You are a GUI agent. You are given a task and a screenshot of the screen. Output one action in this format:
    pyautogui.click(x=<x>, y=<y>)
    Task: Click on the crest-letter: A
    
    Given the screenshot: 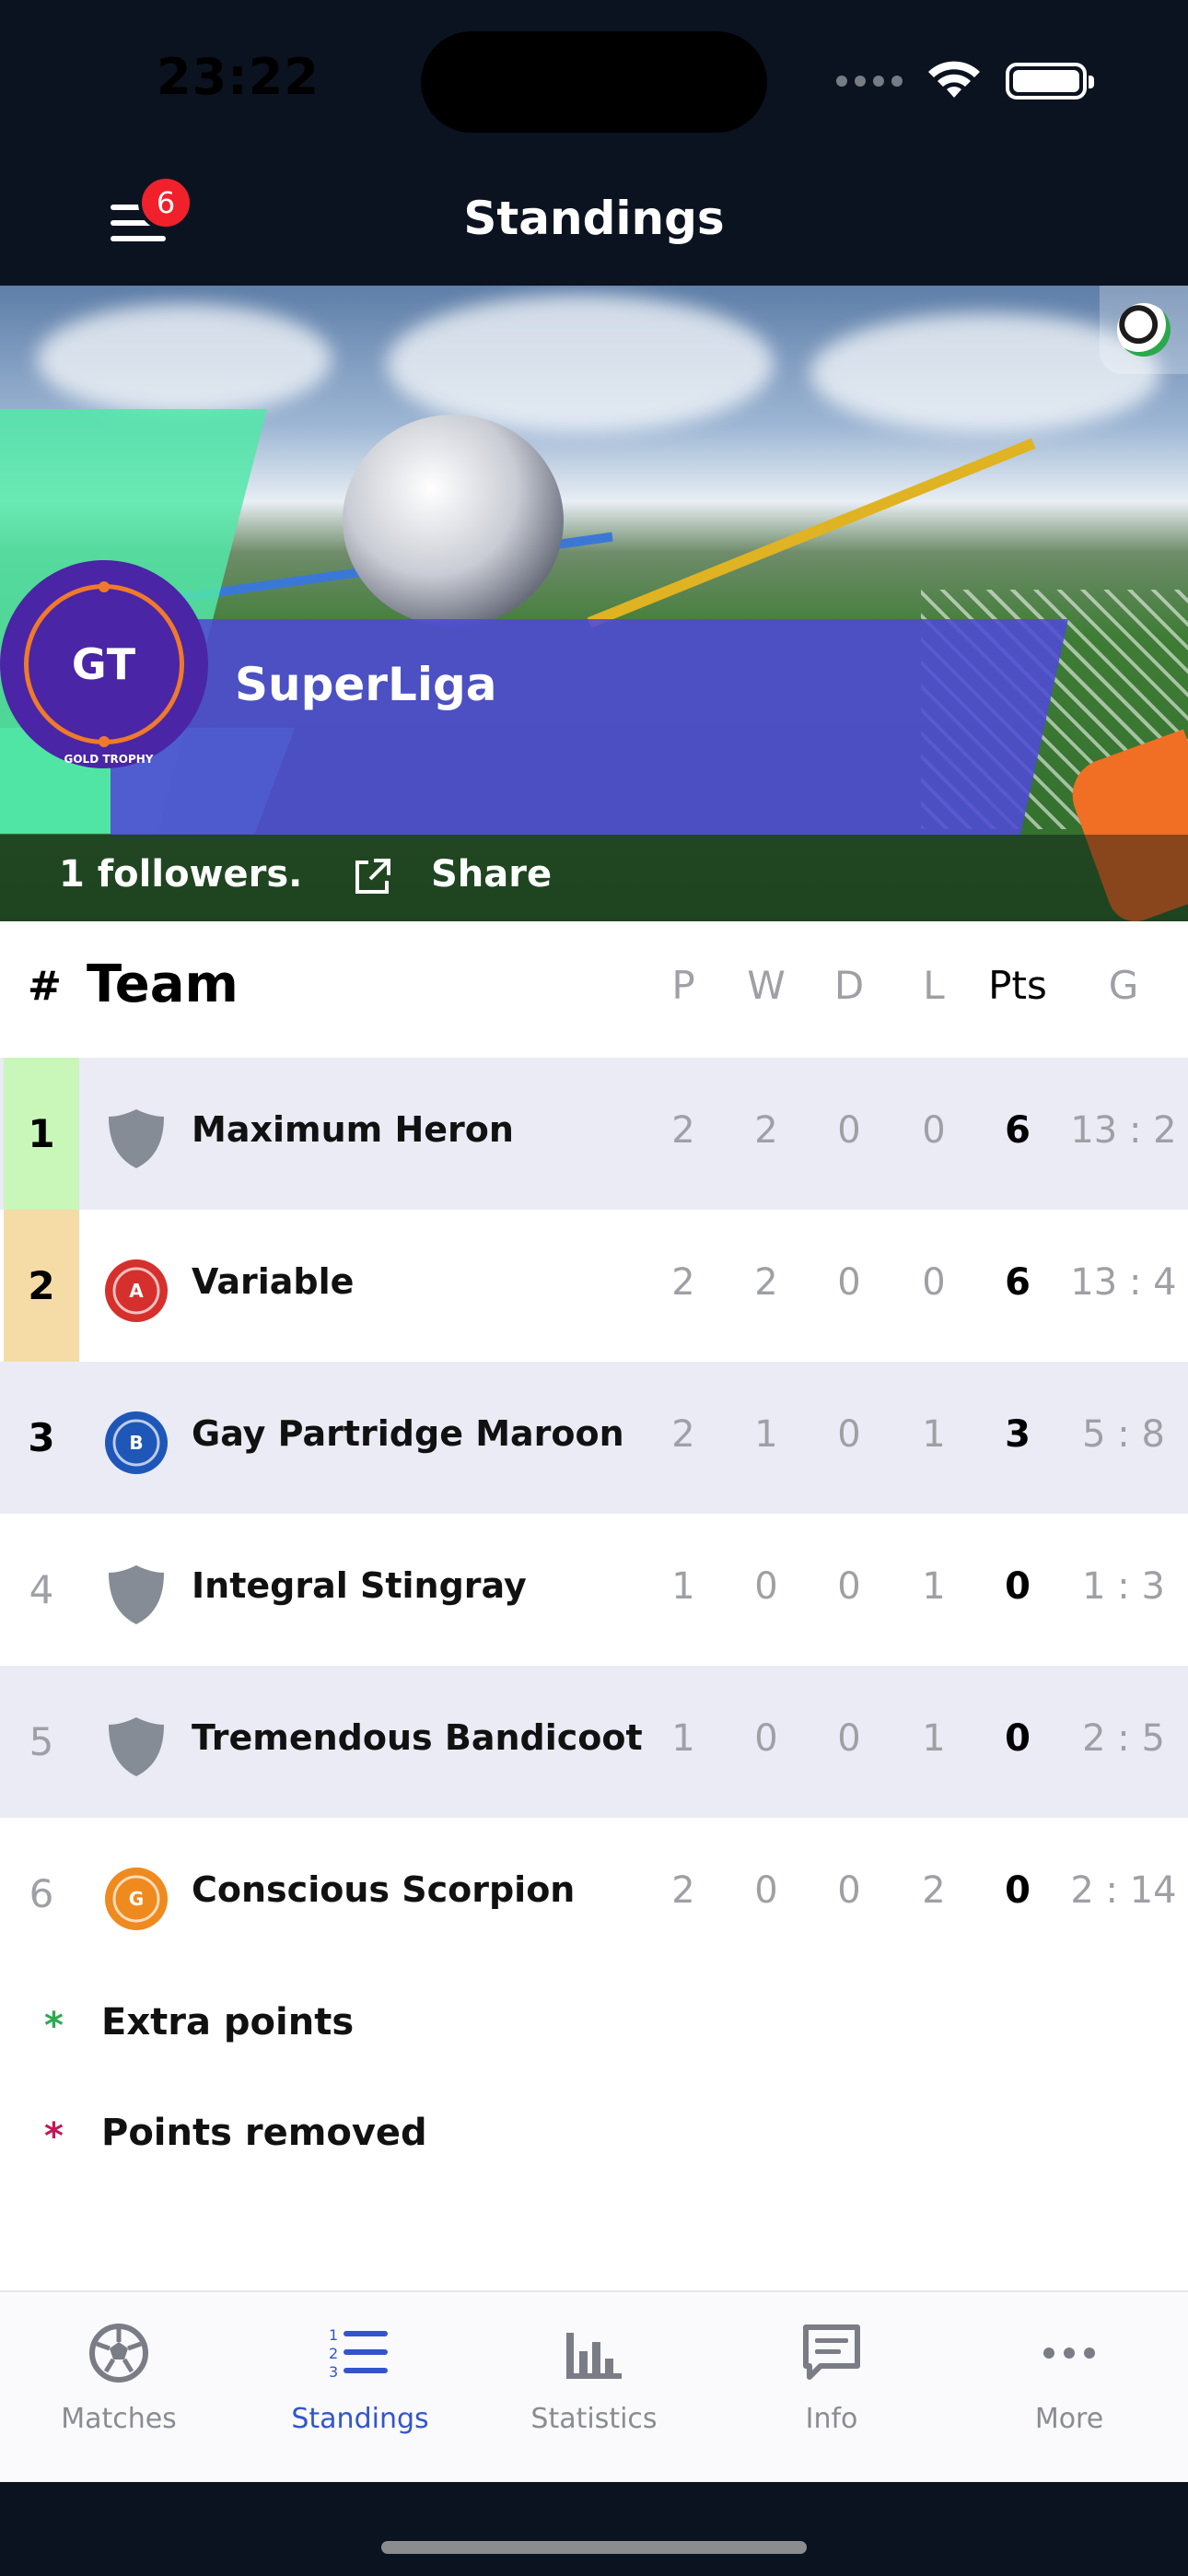 What is the action you would take?
    pyautogui.click(x=136, y=1291)
    